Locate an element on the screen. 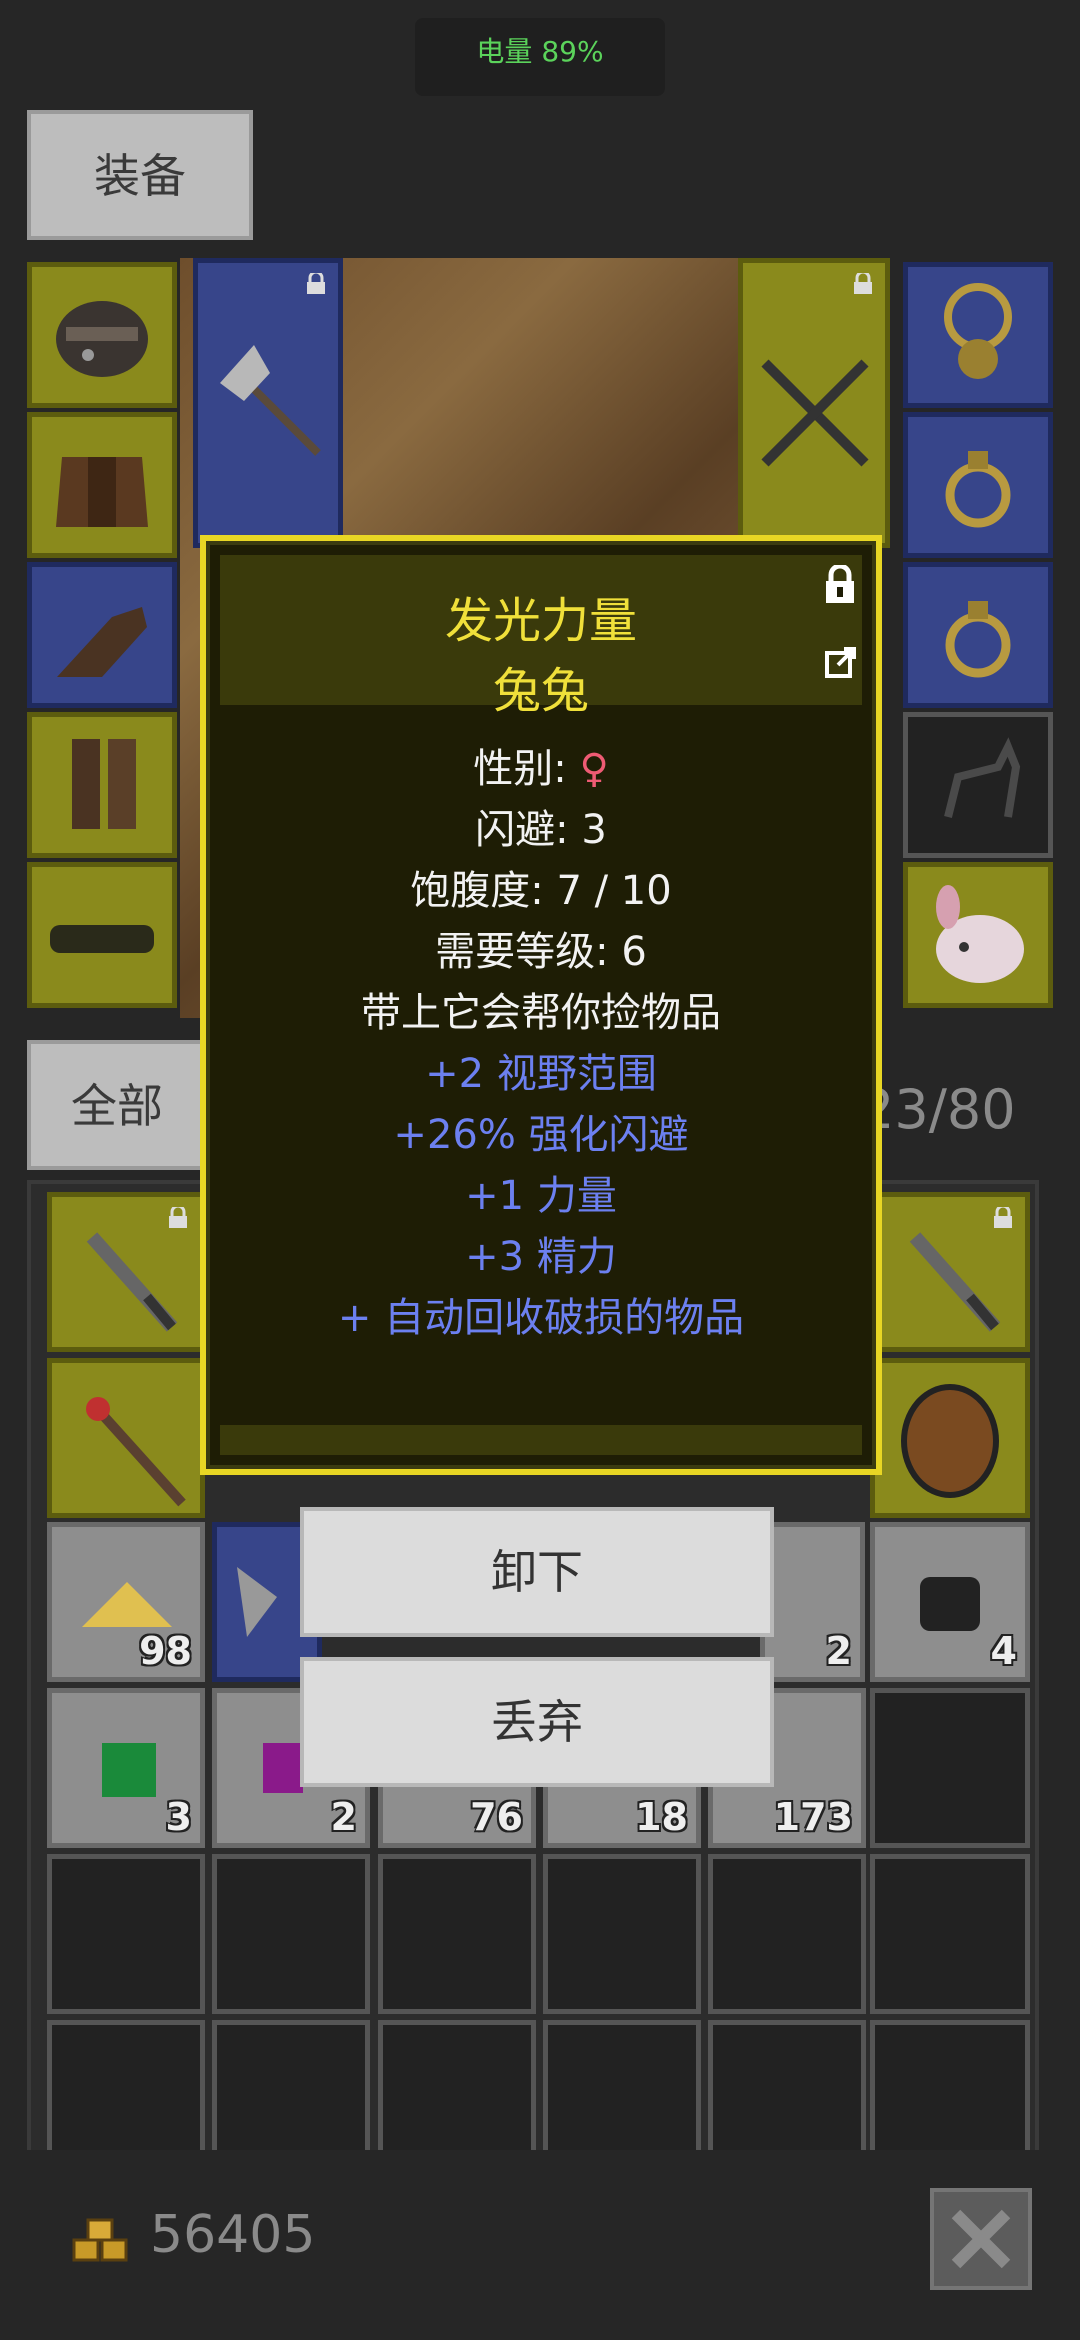 The width and height of the screenshot is (1080, 2340). tab-all: 全部 is located at coordinates (117, 1105).